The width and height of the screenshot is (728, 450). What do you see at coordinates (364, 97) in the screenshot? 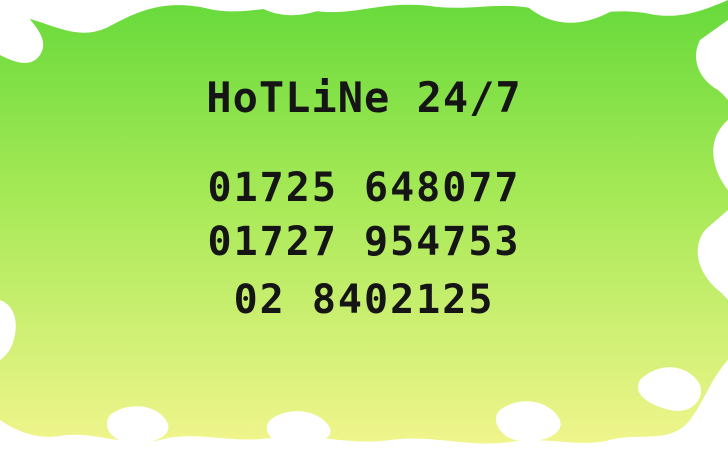
I see `hotline-title: HoTLiNe 24/7` at bounding box center [364, 97].